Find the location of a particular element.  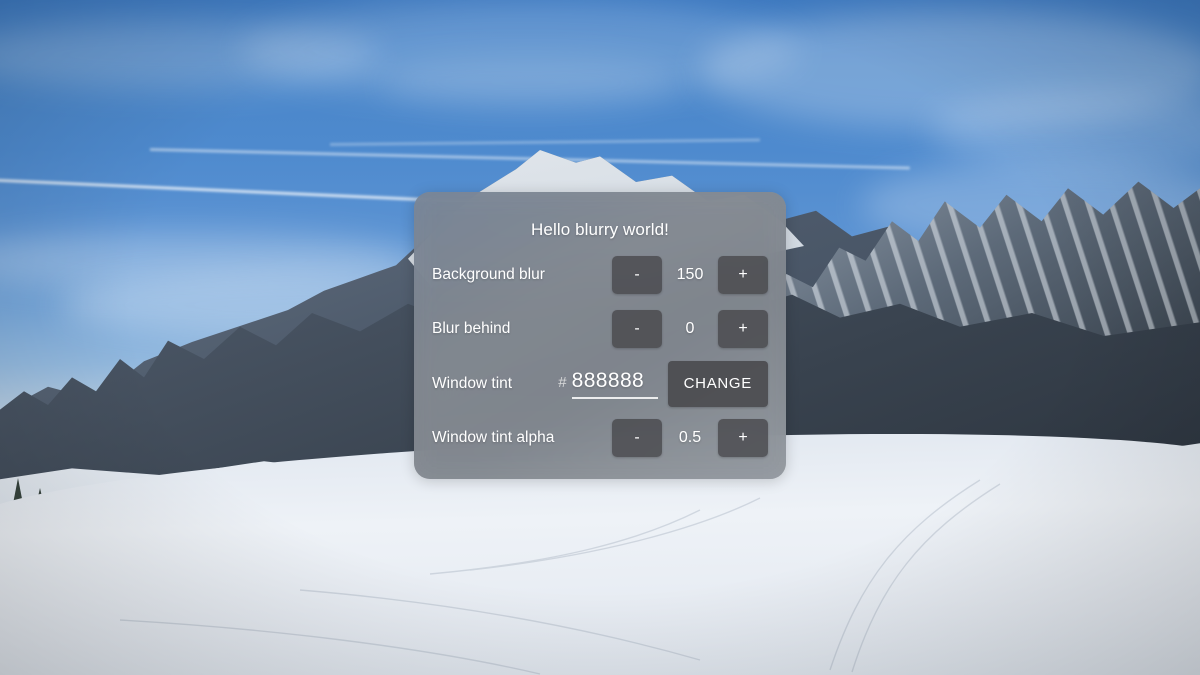

dialog-title: Hello blurry world! is located at coordinates (600, 229).